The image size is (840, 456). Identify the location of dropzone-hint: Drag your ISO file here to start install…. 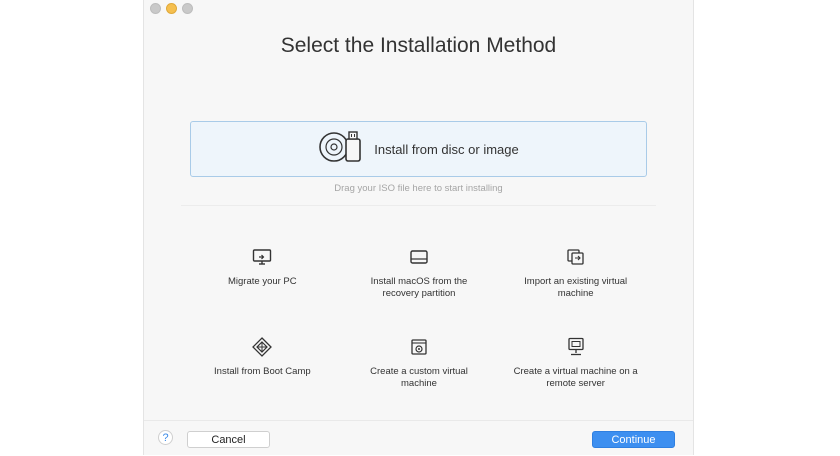
(418, 188).